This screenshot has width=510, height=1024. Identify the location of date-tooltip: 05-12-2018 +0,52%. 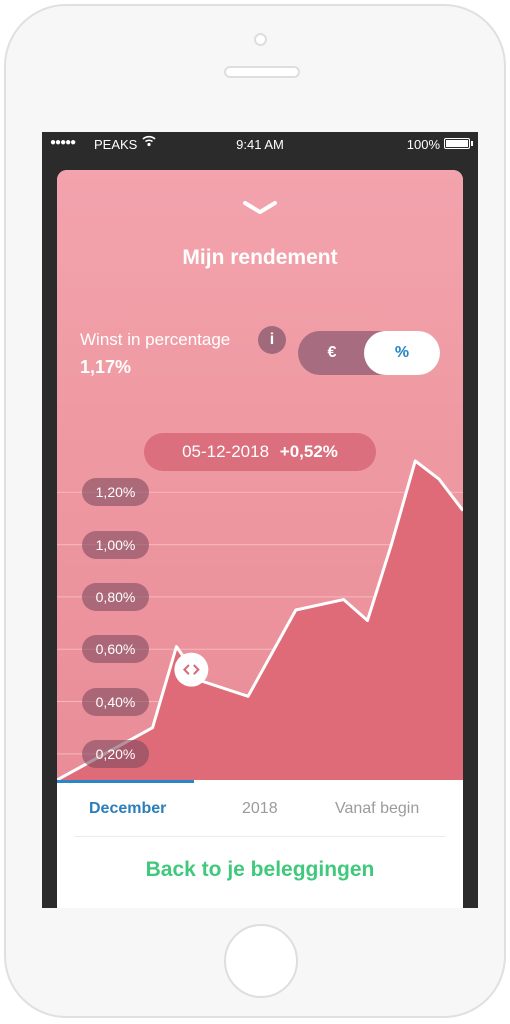
(260, 452).